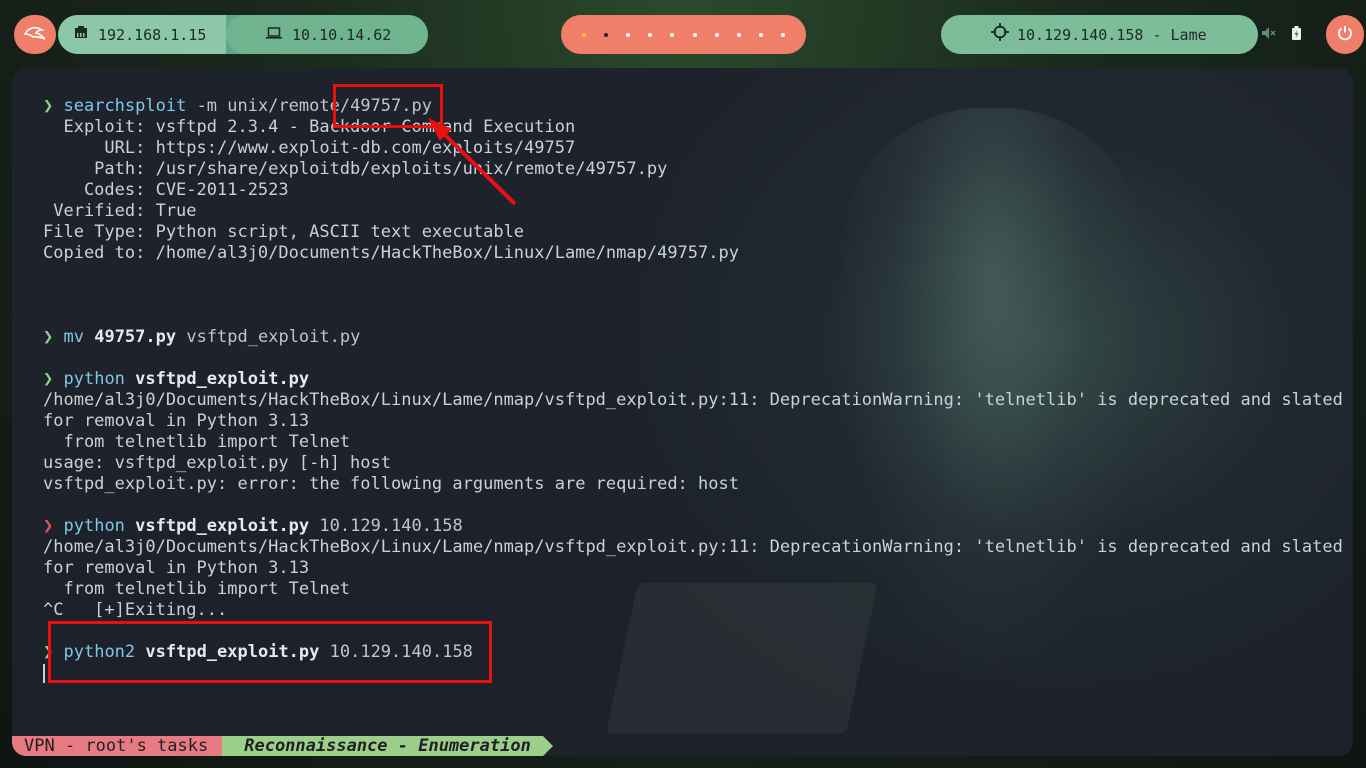 Image resolution: width=1366 pixels, height=768 pixels. I want to click on terminal-line: usage: vsftpd_exploit.py [-h] host, so click(693, 463).